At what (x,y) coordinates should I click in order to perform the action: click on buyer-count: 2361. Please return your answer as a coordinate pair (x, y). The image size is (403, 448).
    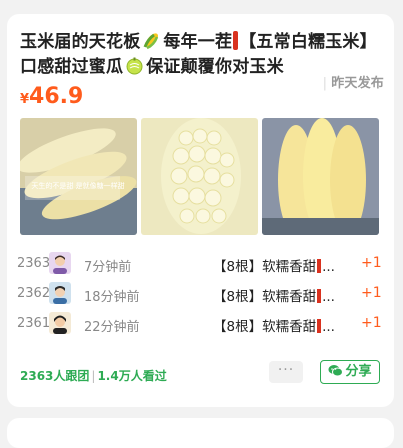
    Looking at the image, I should click on (34, 323).